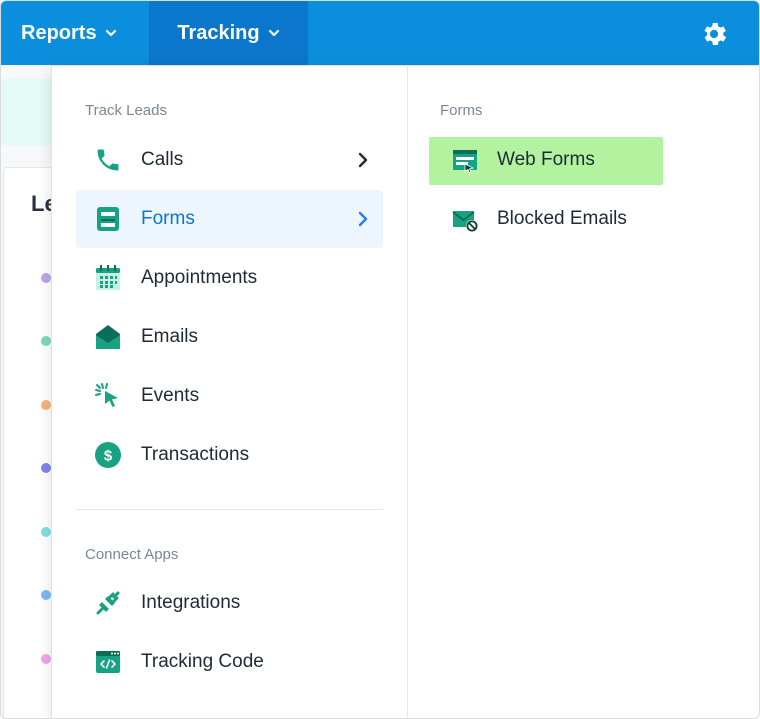 The height and width of the screenshot is (719, 760). I want to click on connect-apps-heading: Connect Apps, so click(132, 554).